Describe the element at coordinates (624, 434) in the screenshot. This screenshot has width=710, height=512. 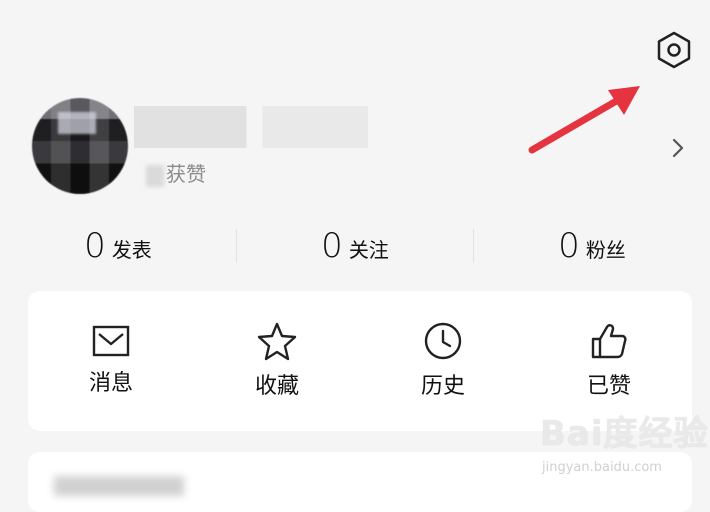
I see `watermark-main: Bai度经验` at that location.